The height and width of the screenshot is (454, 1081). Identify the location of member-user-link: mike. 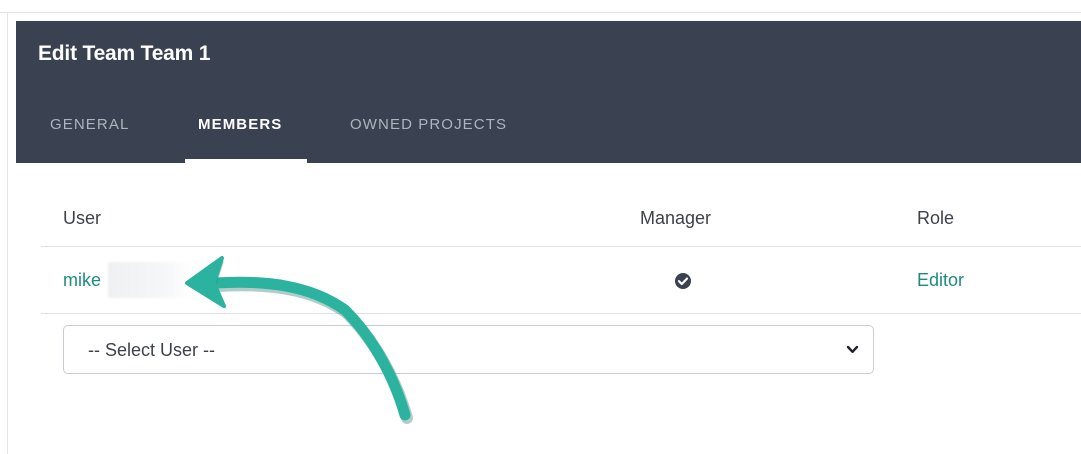
(82, 280).